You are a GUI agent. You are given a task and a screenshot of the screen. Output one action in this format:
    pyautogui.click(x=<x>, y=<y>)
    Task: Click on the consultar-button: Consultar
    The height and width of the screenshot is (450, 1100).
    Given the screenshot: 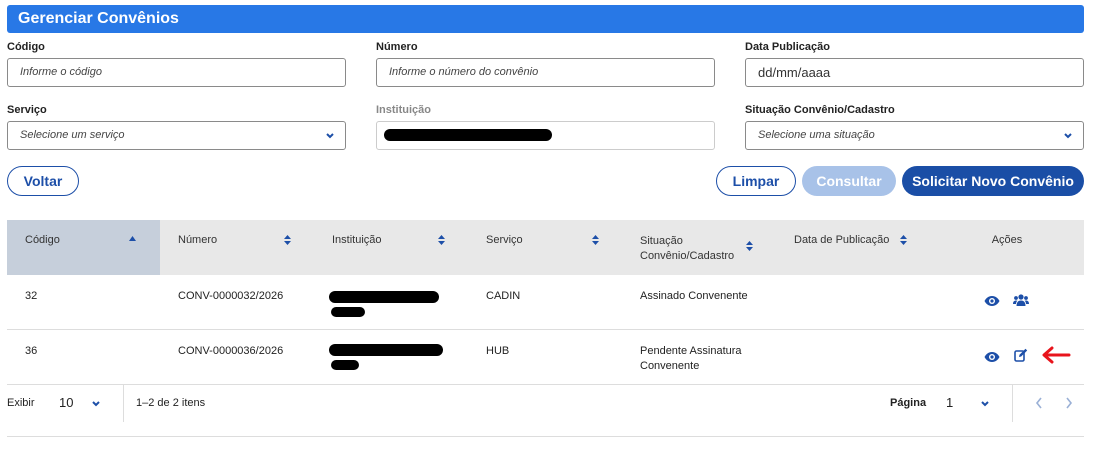 What is the action you would take?
    pyautogui.click(x=849, y=181)
    